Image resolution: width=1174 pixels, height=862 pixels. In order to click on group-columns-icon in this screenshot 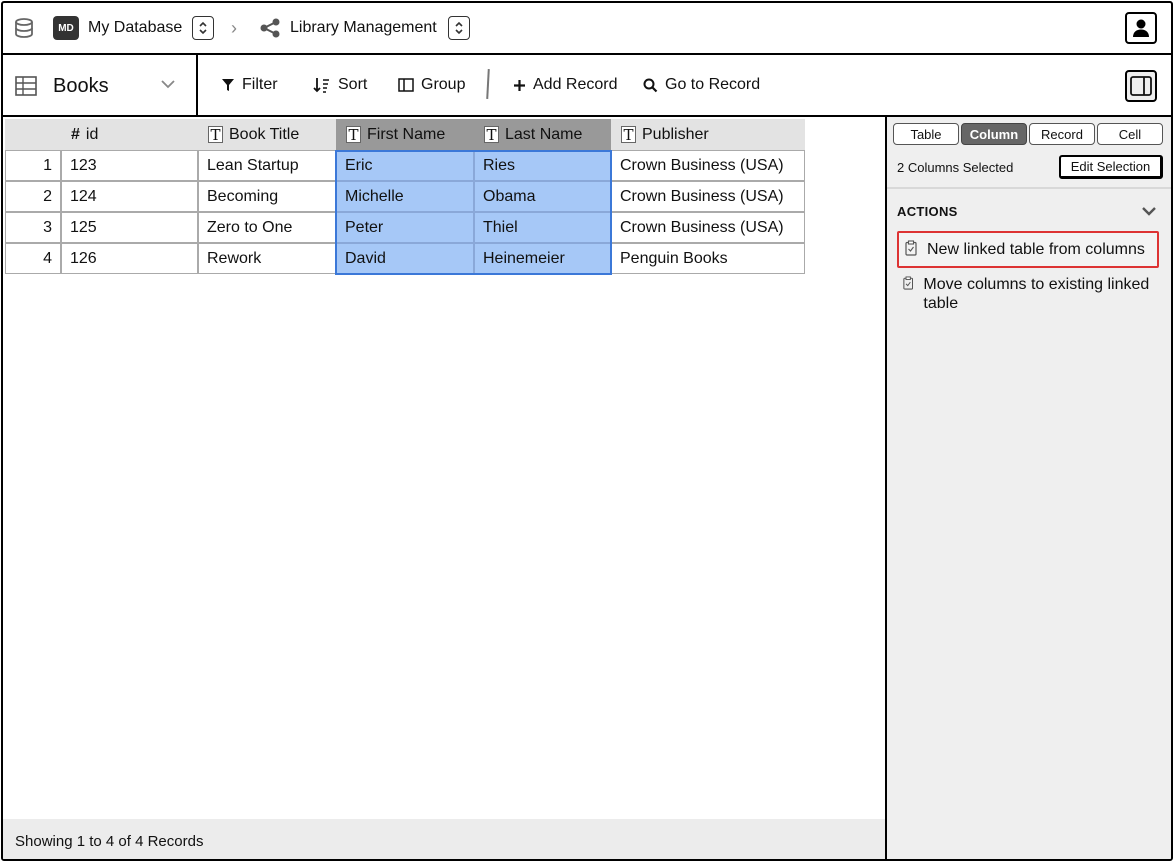, I will do `click(406, 85)`.